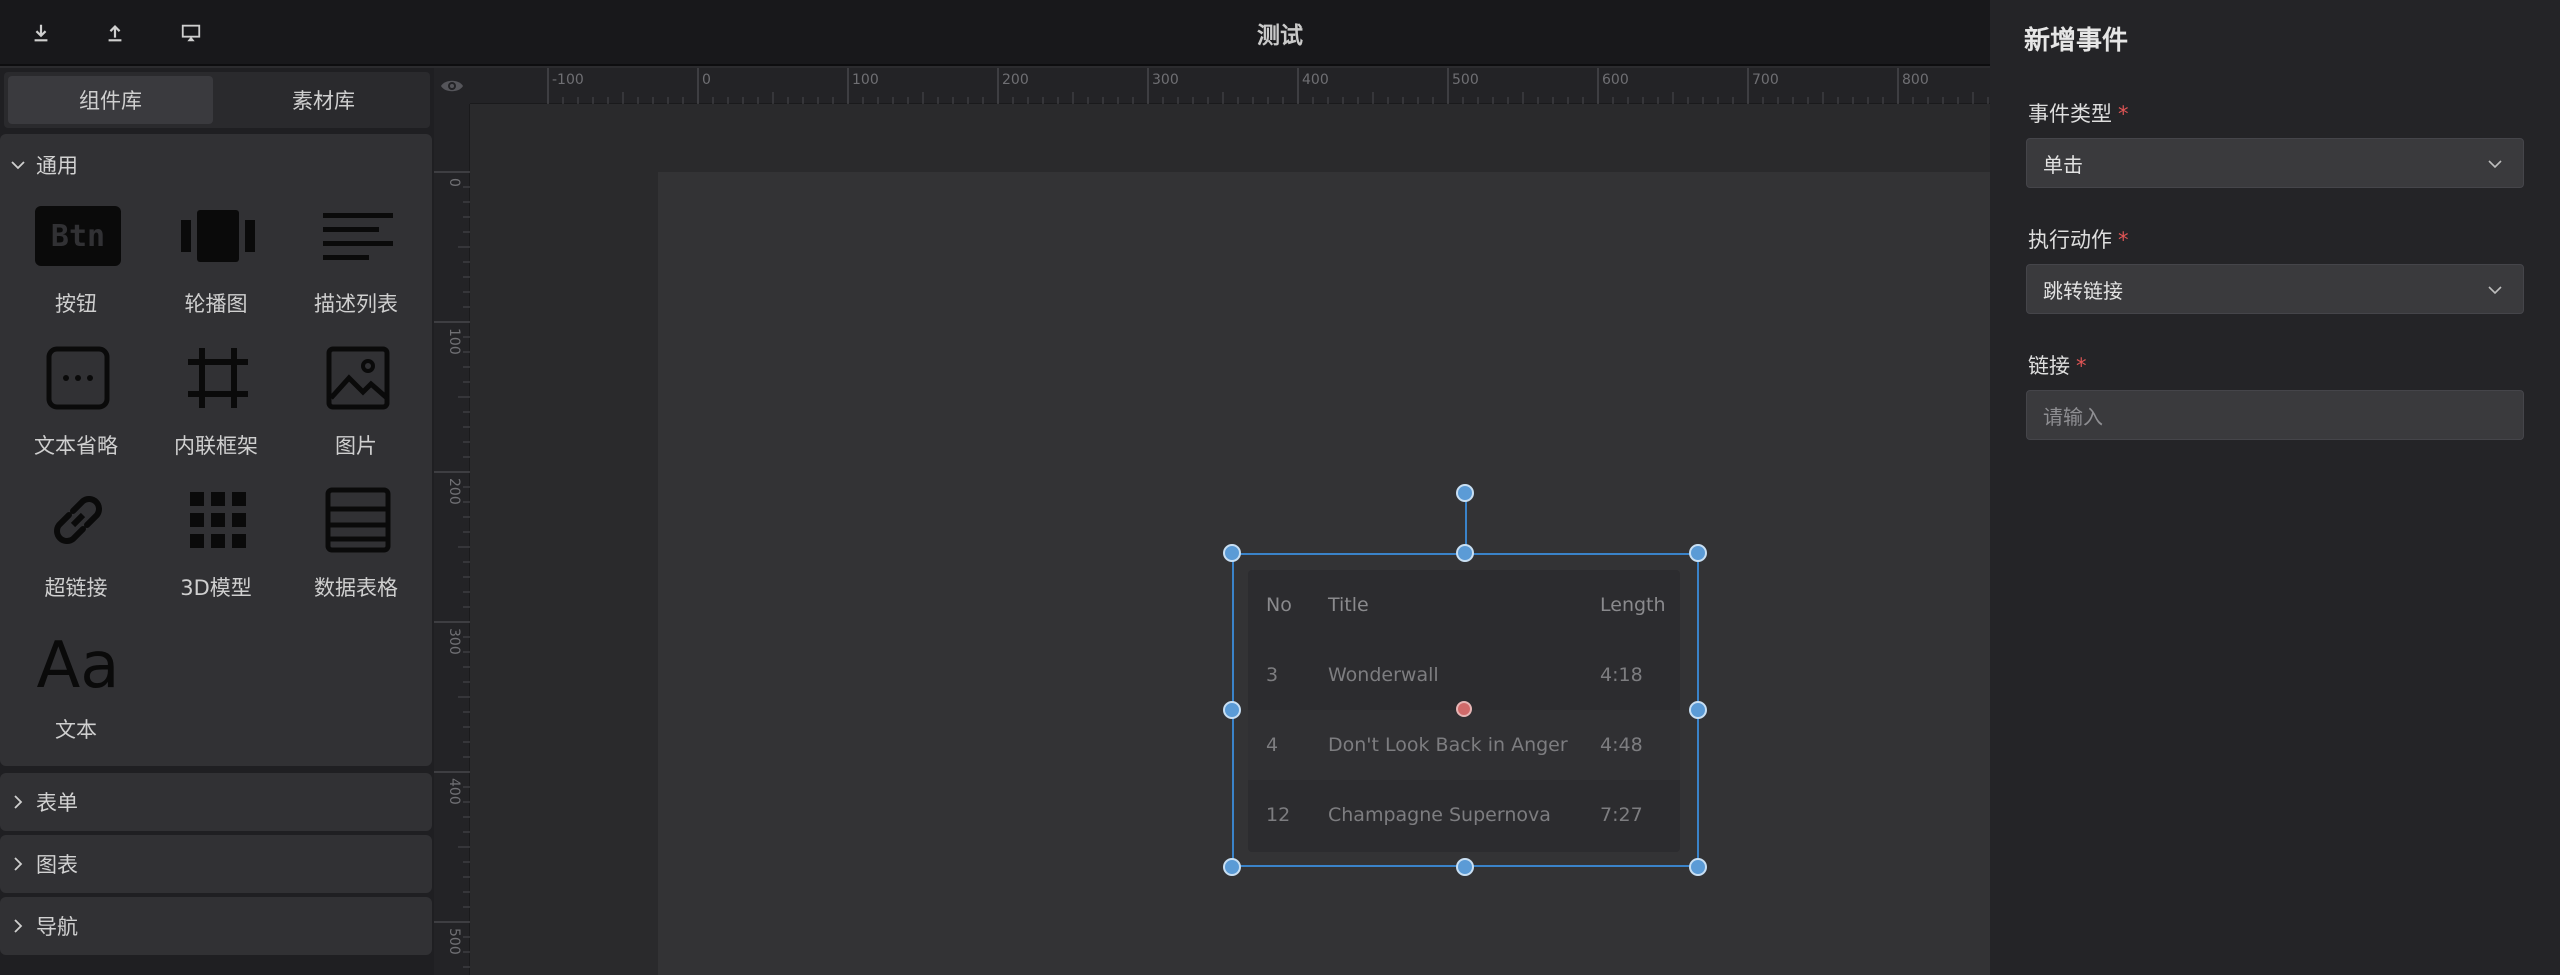 This screenshot has width=2560, height=975. What do you see at coordinates (1448, 745) in the screenshot?
I see `table-cell: Don't Look Back in Anger` at bounding box center [1448, 745].